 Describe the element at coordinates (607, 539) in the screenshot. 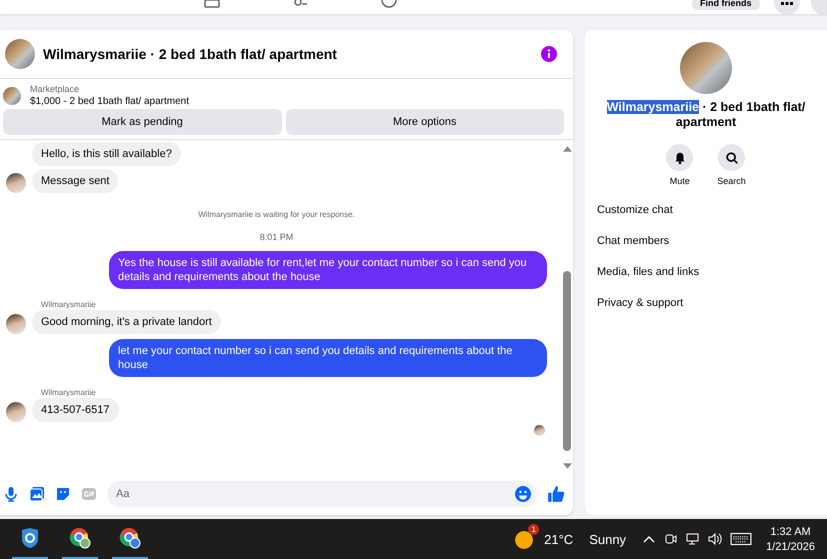

I see `weather-condition: Sunny` at that location.